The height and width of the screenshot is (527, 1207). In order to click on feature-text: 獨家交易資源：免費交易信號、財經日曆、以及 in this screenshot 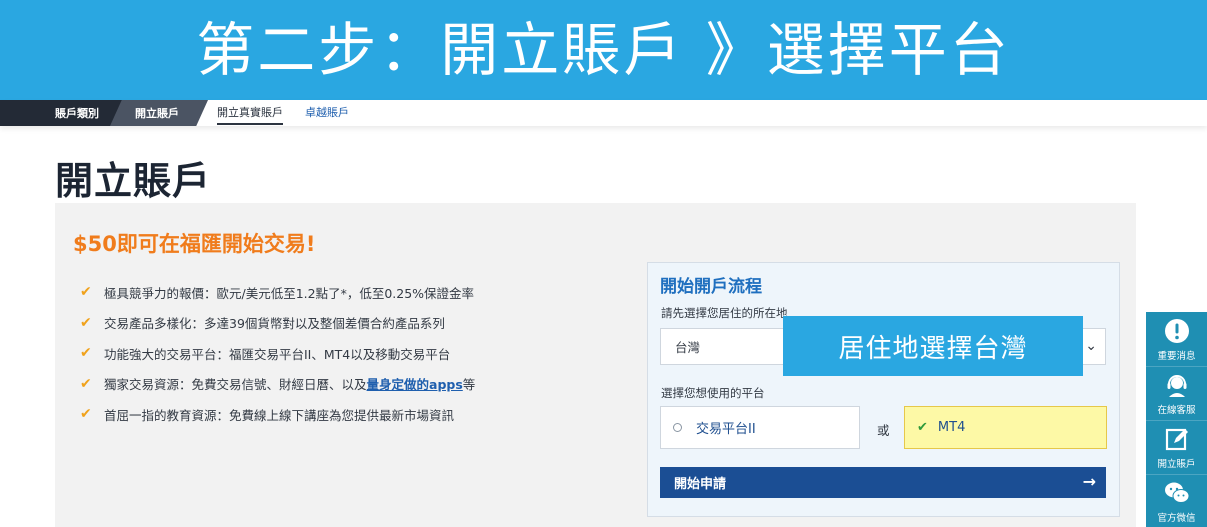, I will do `click(235, 385)`.